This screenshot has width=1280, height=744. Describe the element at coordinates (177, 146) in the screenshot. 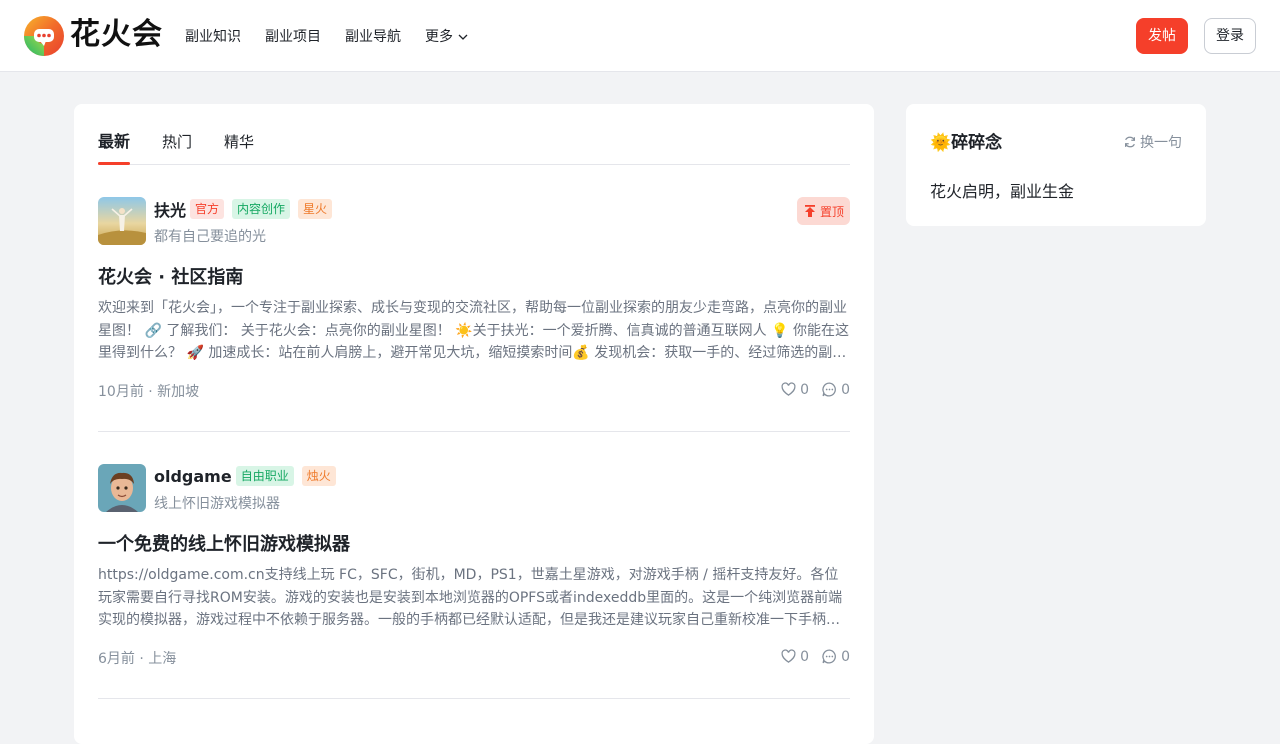

I see `tab-hot: 热门` at that location.